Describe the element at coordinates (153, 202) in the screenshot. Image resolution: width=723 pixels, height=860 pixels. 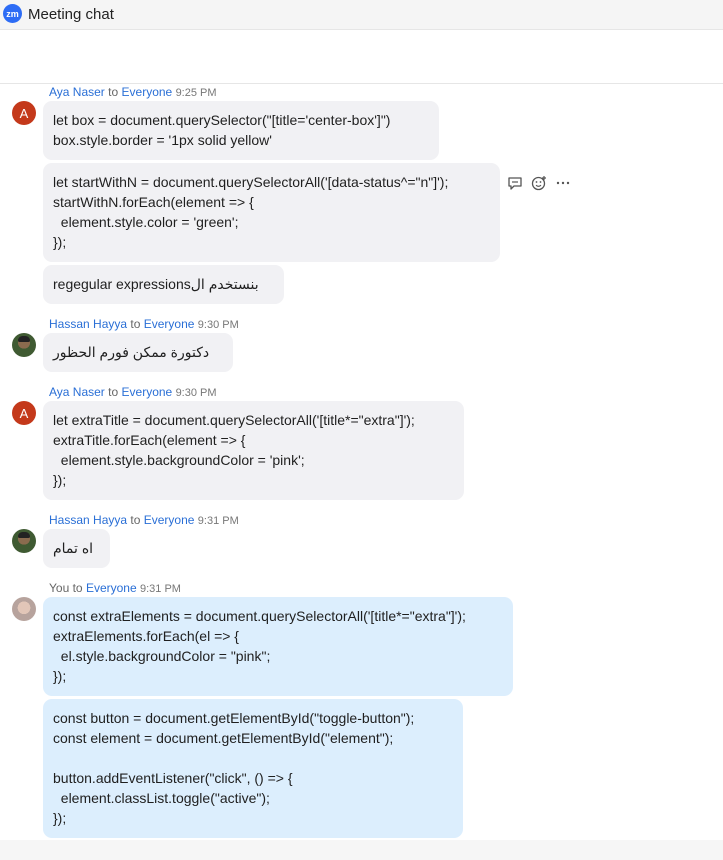
I see `message-line: startWithN.forEach(element => {` at that location.